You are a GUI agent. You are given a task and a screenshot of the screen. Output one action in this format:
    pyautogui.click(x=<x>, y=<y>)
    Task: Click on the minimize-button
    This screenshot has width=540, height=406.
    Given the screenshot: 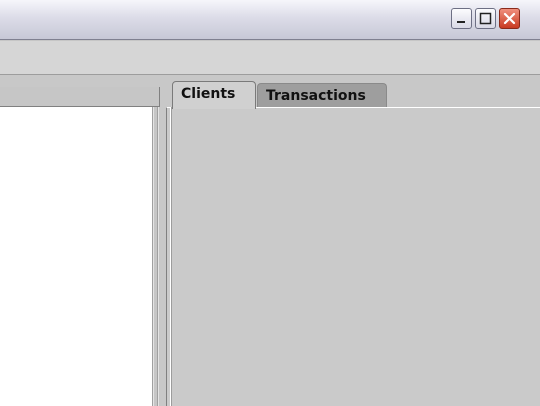 What is the action you would take?
    pyautogui.click(x=461, y=18)
    